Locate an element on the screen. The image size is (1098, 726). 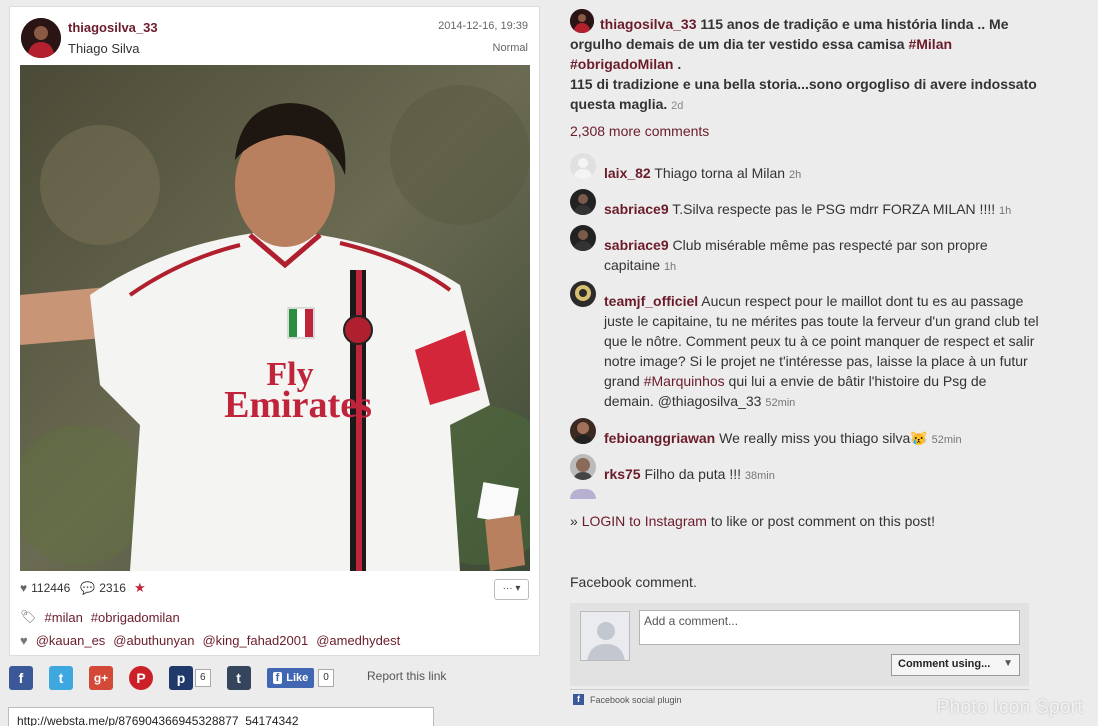
watermark: Photo Icon Sport is located at coordinates (1009, 707).